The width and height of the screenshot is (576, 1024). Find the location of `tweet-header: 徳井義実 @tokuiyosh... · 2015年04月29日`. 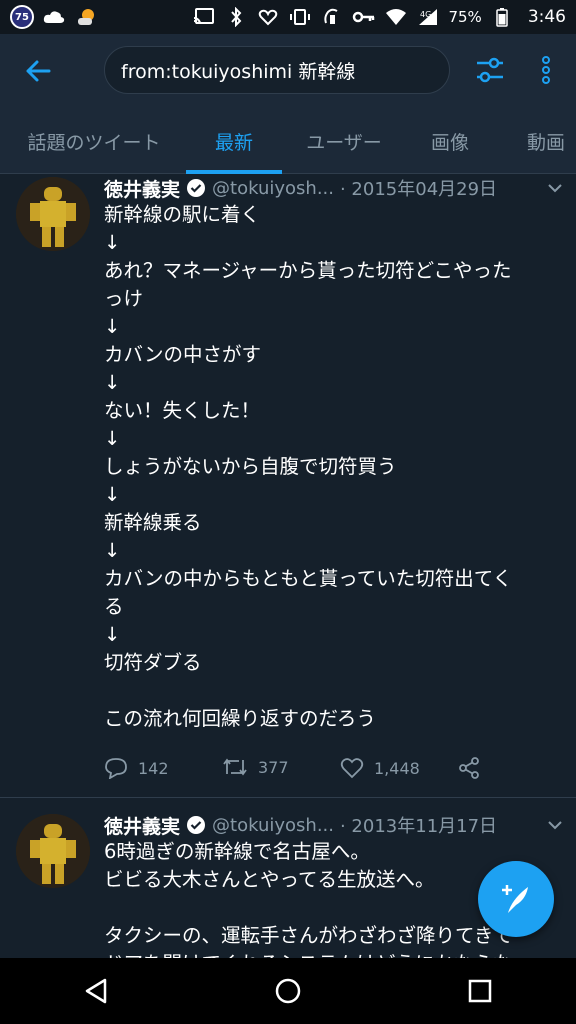

tweet-header: 徳井義実 @tokuiyosh... · 2015年04月29日 is located at coordinates (334, 188).